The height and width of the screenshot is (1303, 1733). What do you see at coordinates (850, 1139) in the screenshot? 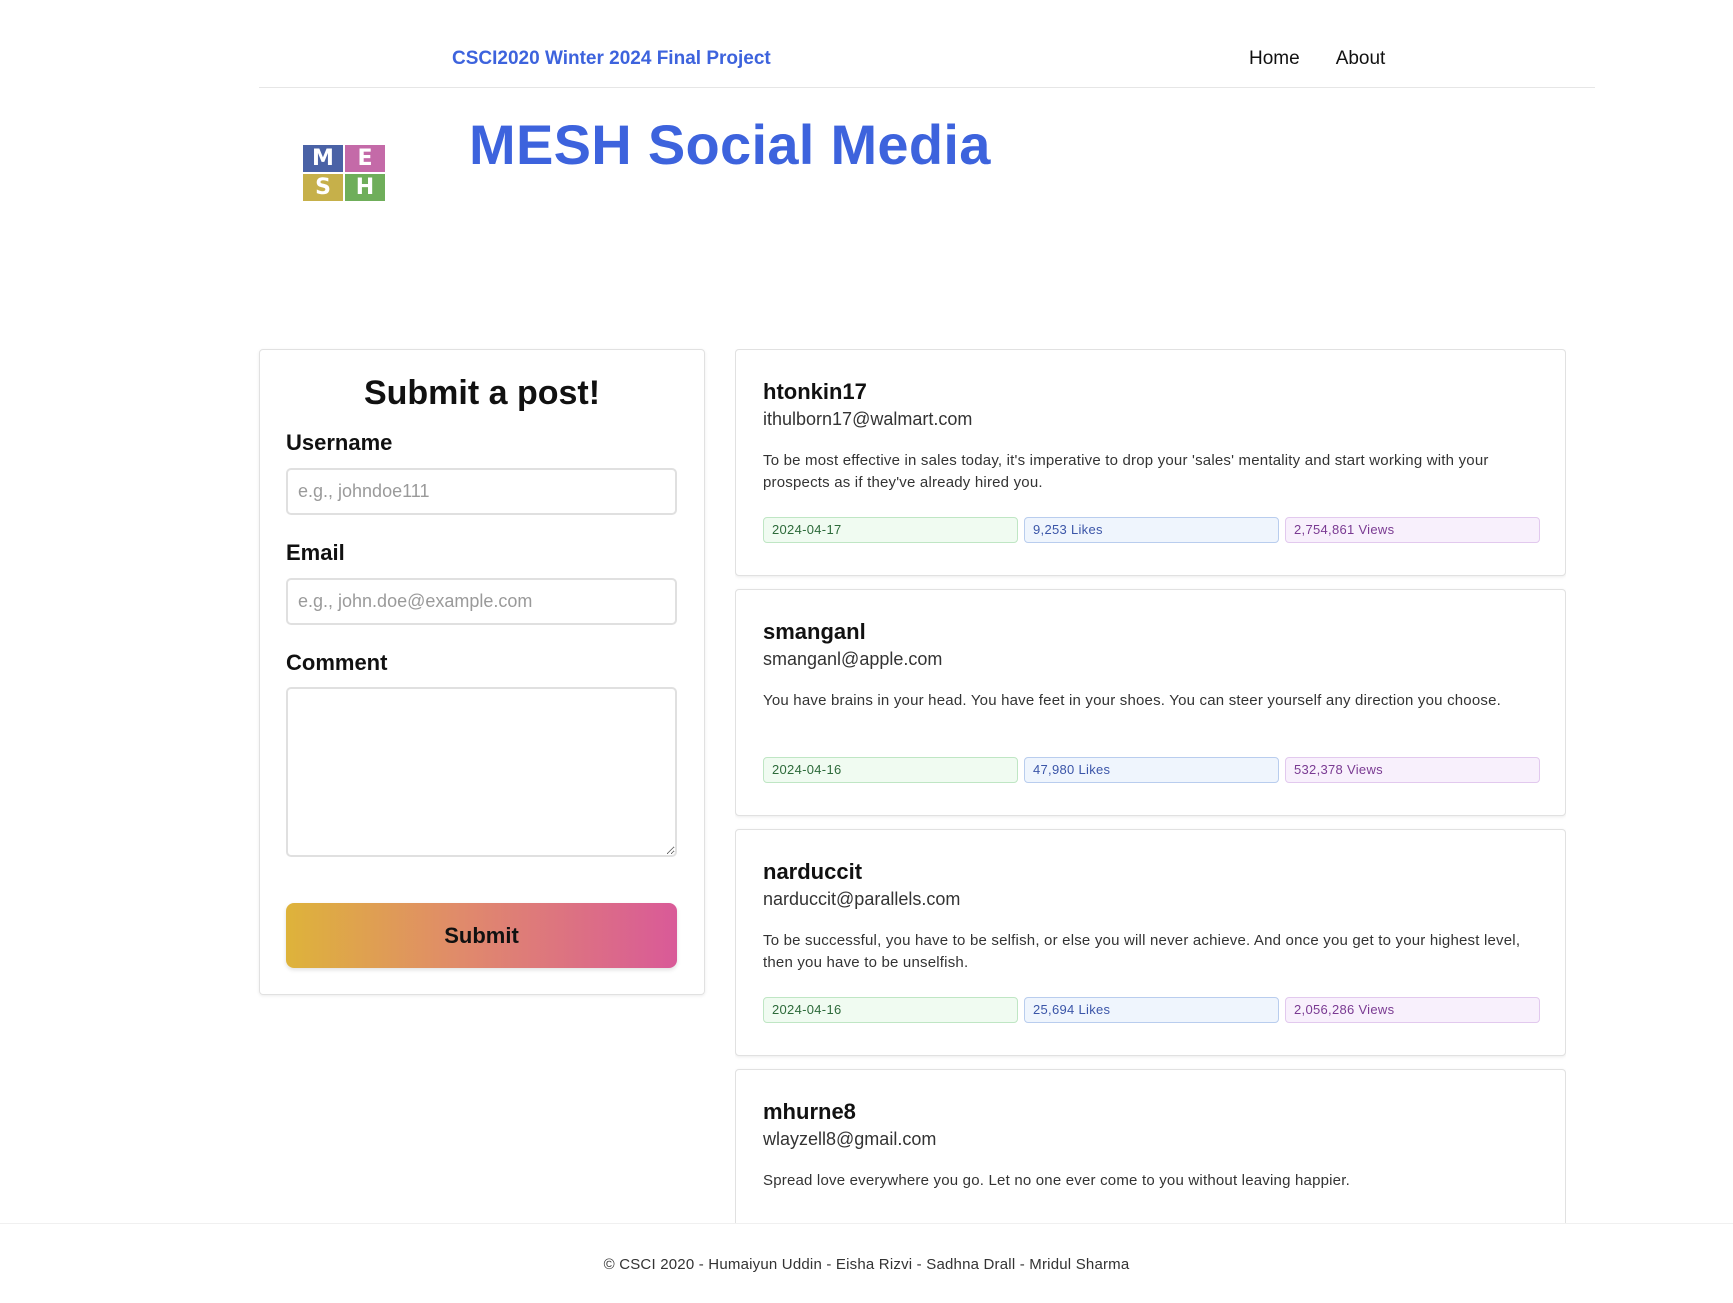
I see `post-email: wlayzell8@gmail.com` at bounding box center [850, 1139].